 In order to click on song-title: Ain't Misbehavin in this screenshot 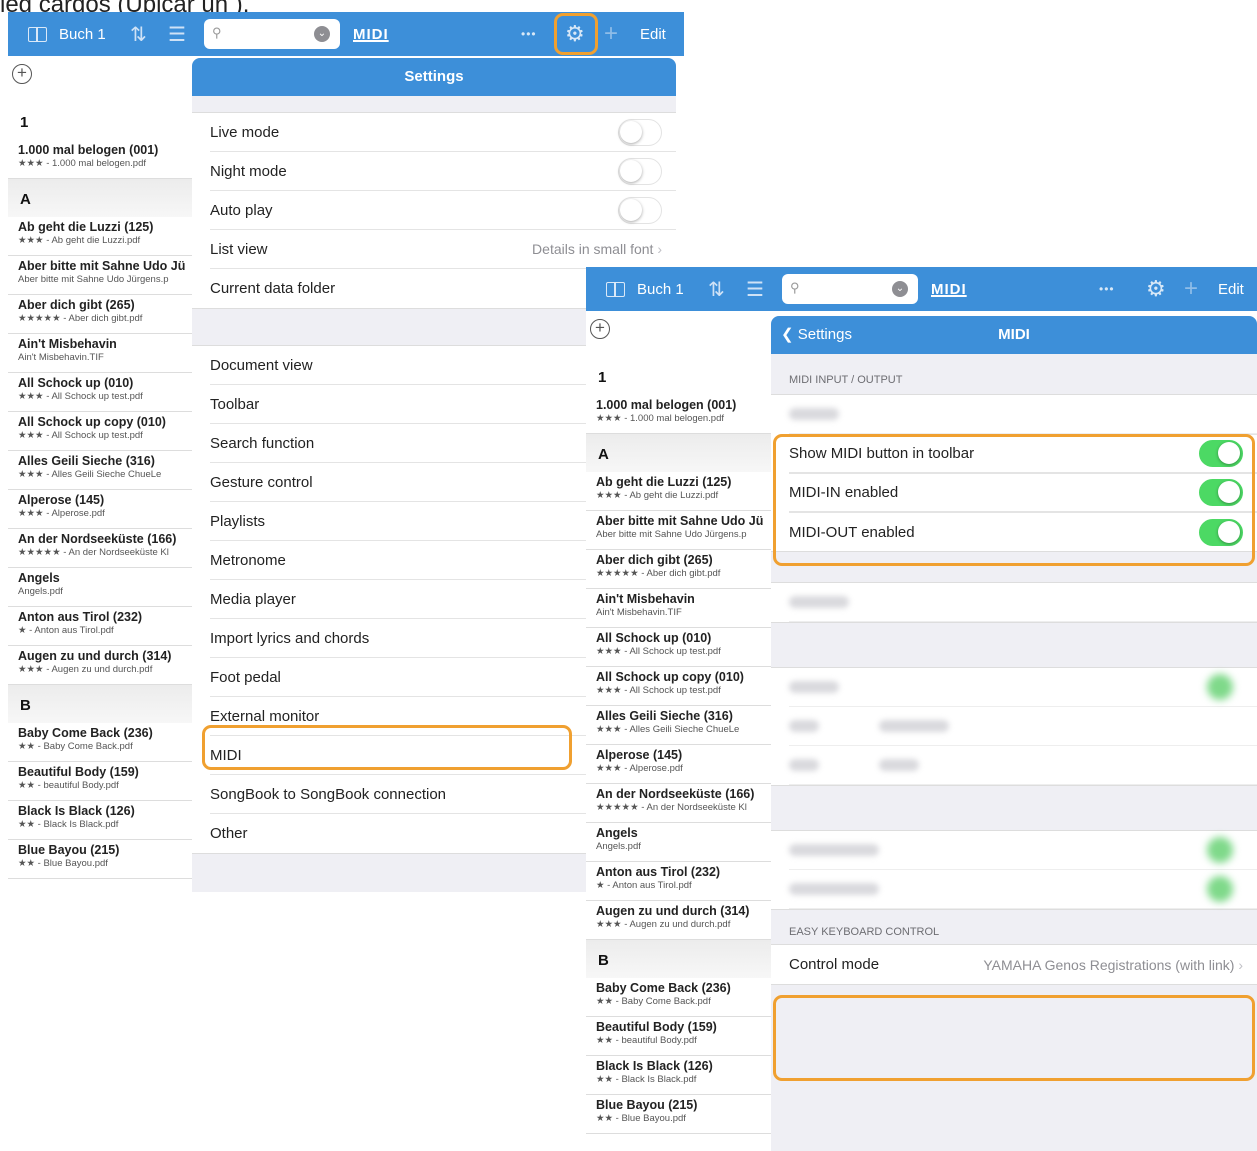, I will do `click(67, 344)`.